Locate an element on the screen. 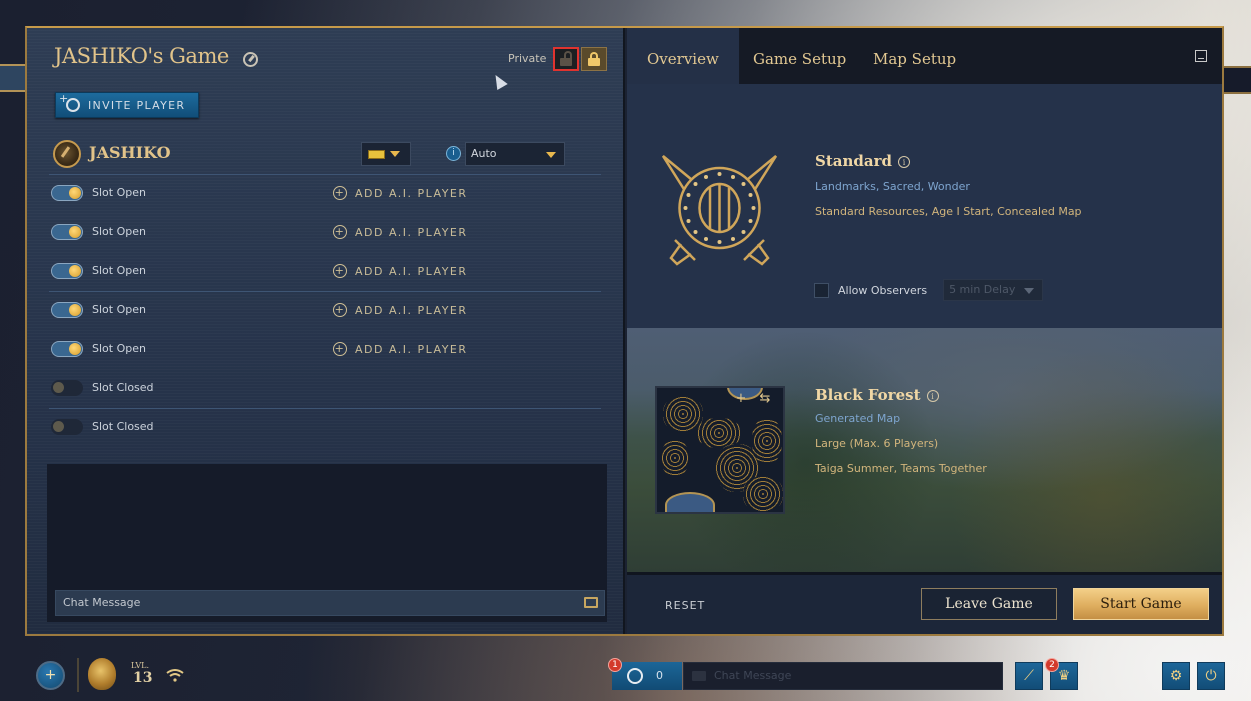  player-rank-badge is located at coordinates (102, 674).